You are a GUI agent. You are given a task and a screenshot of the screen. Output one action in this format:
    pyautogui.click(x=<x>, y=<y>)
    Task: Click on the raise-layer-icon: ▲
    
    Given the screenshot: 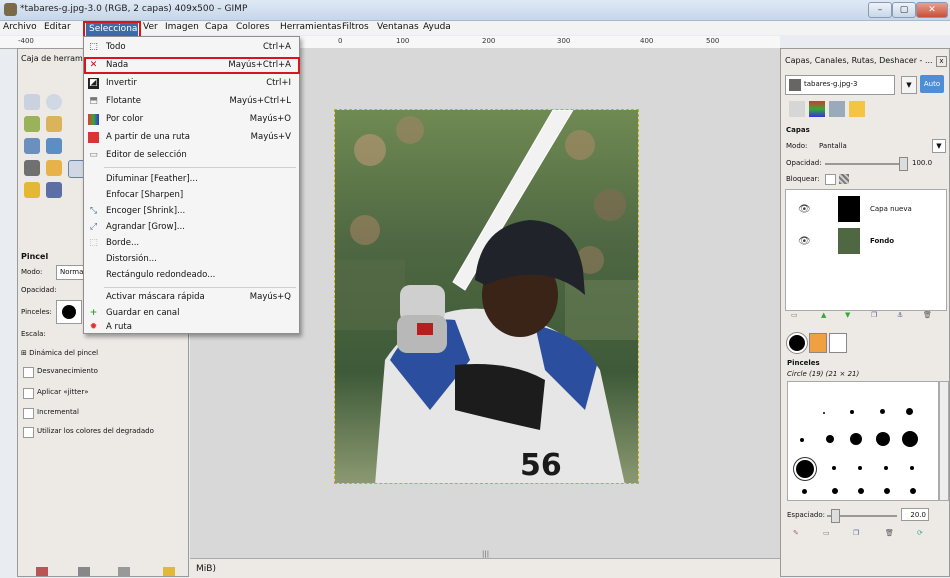 What is the action you would take?
    pyautogui.click(x=823, y=315)
    